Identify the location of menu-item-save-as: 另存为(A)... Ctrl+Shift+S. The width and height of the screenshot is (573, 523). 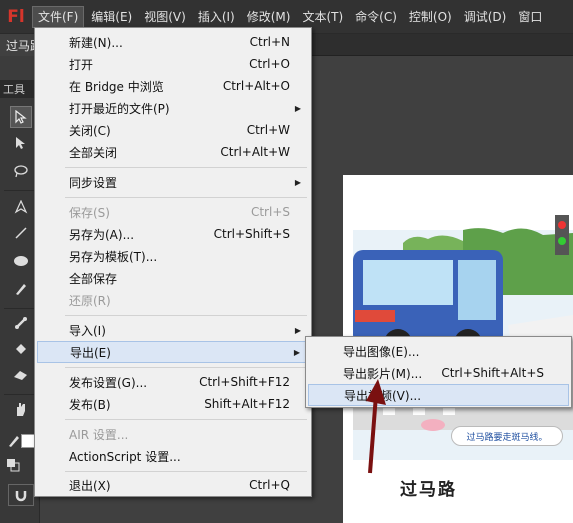
(173, 234).